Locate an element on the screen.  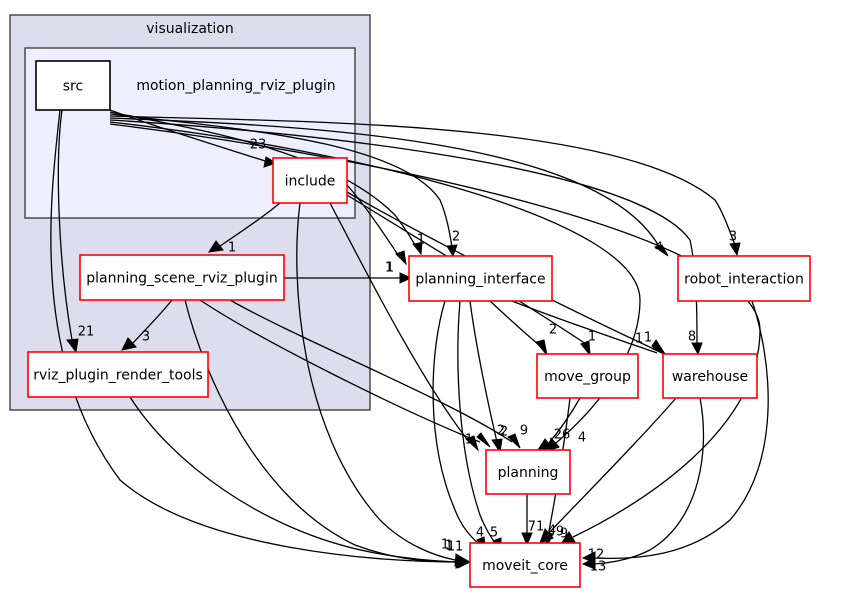
edge-label-move_group-to-planning: 4 is located at coordinates (582, 438).